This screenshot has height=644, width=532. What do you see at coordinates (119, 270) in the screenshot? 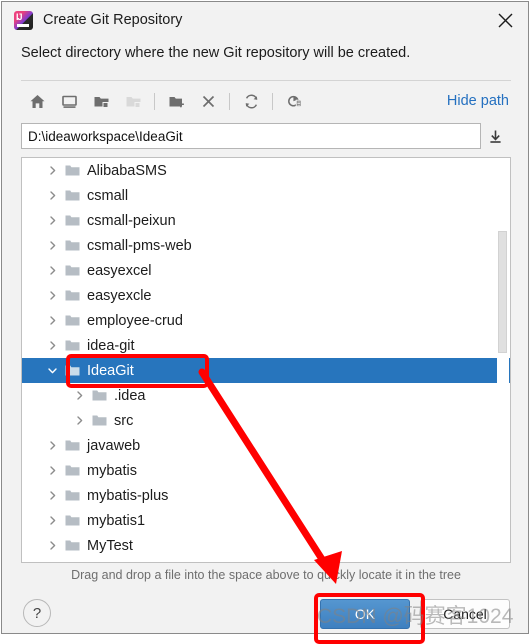
I see `tree-row-label: easyexcel` at bounding box center [119, 270].